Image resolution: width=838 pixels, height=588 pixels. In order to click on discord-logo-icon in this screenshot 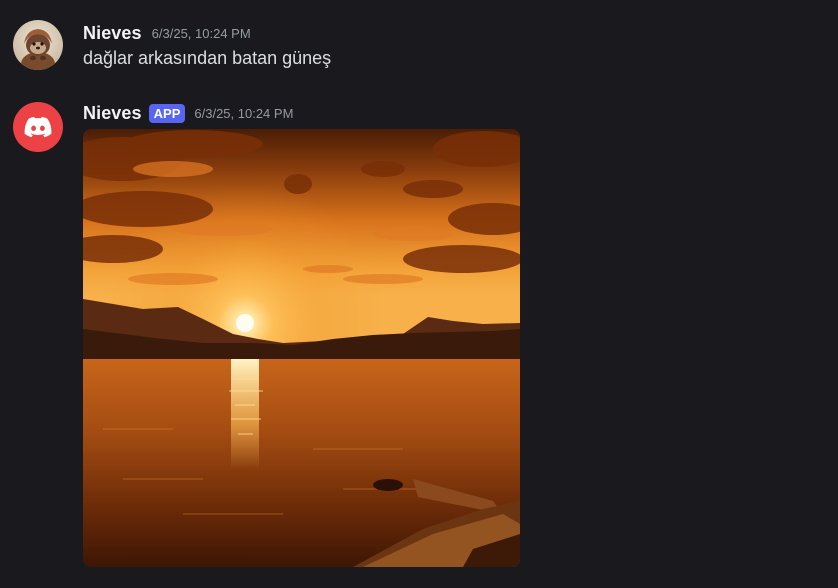, I will do `click(38, 127)`.